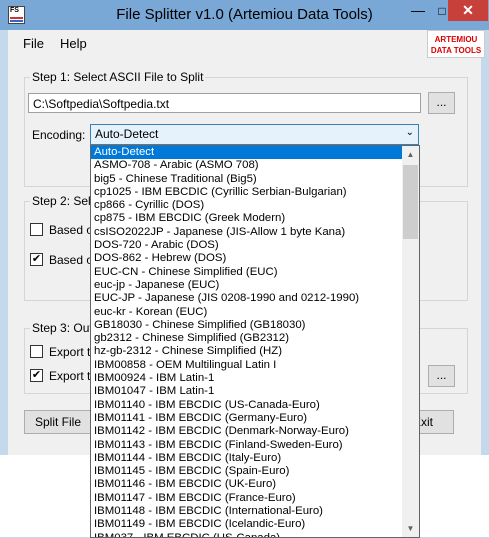 The width and height of the screenshot is (489, 538). I want to click on encoding-option: big5 - Chinese Traditional (Big5), so click(246, 179).